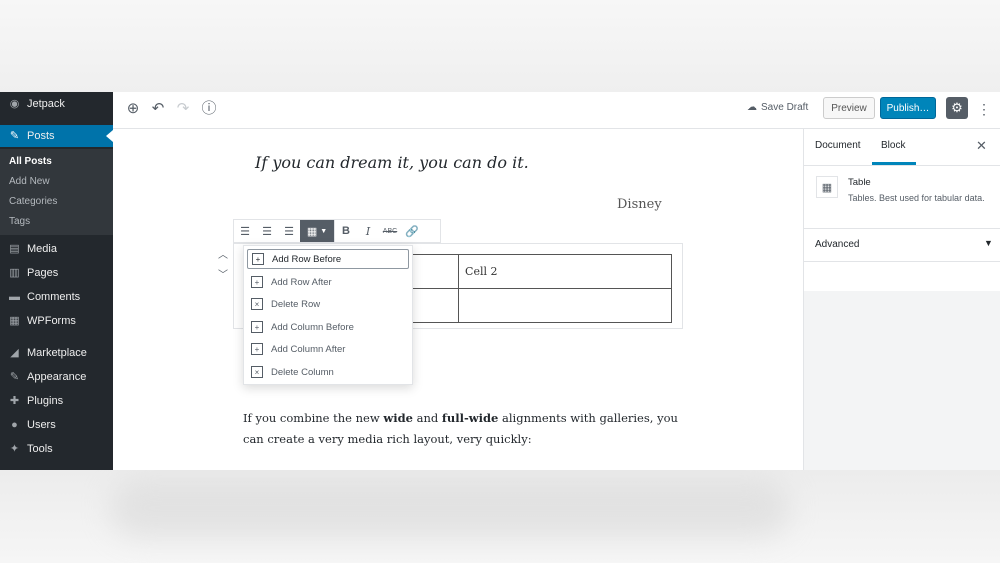 The height and width of the screenshot is (563, 1000). I want to click on table-edit-dropdown-button: ▦ ▼, so click(317, 231).